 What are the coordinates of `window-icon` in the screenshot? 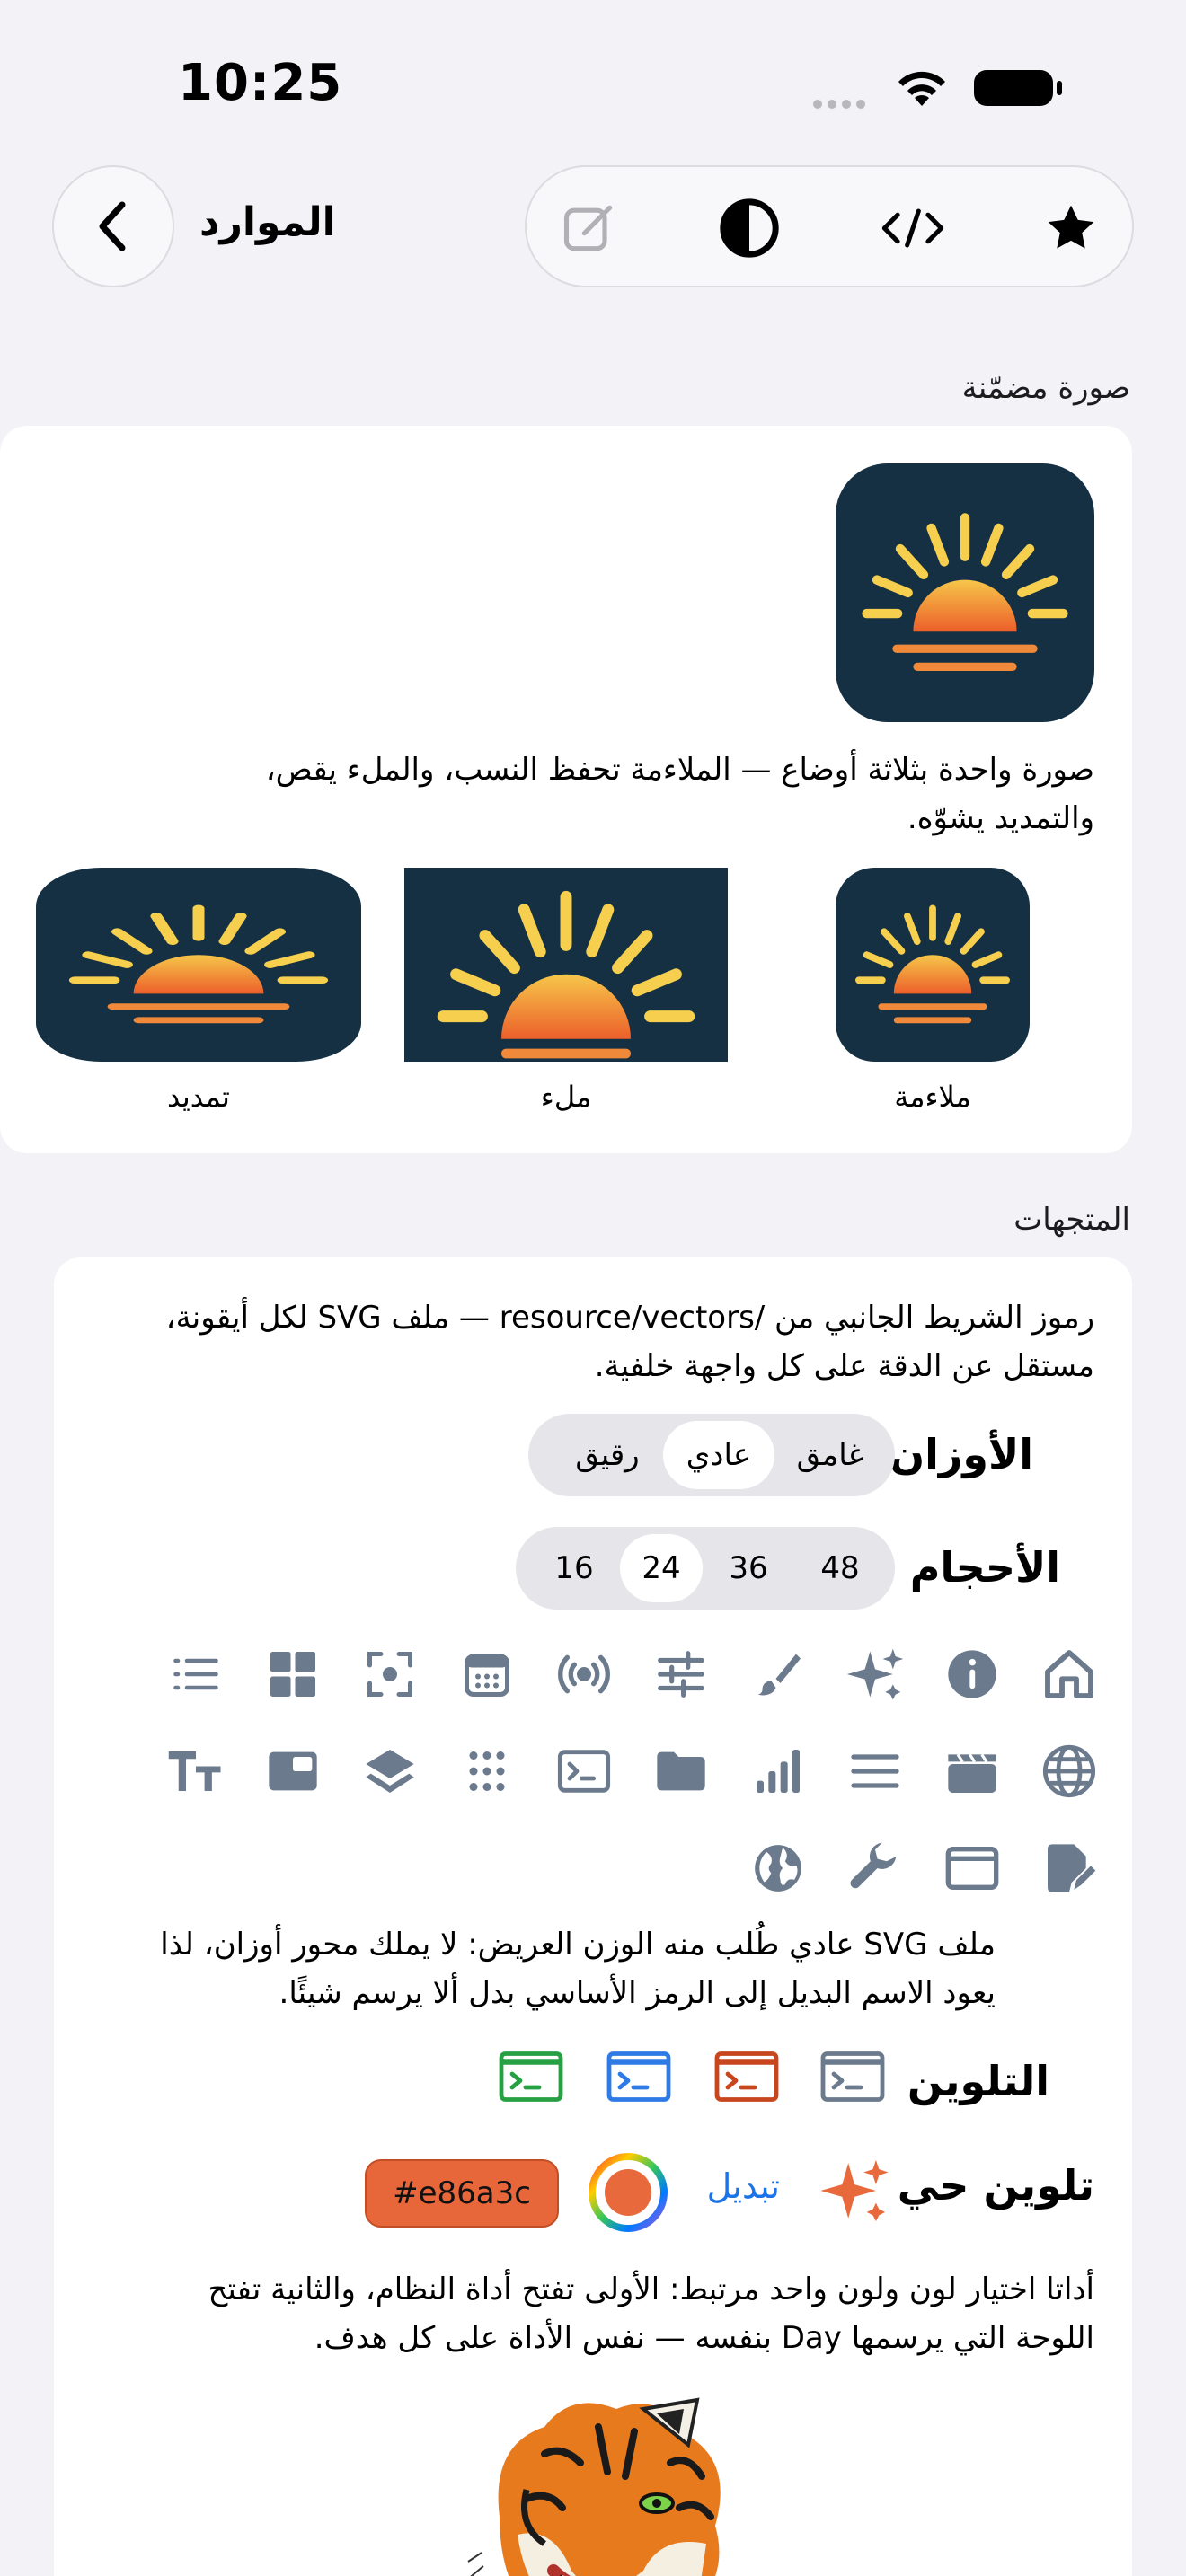 It's located at (293, 1771).